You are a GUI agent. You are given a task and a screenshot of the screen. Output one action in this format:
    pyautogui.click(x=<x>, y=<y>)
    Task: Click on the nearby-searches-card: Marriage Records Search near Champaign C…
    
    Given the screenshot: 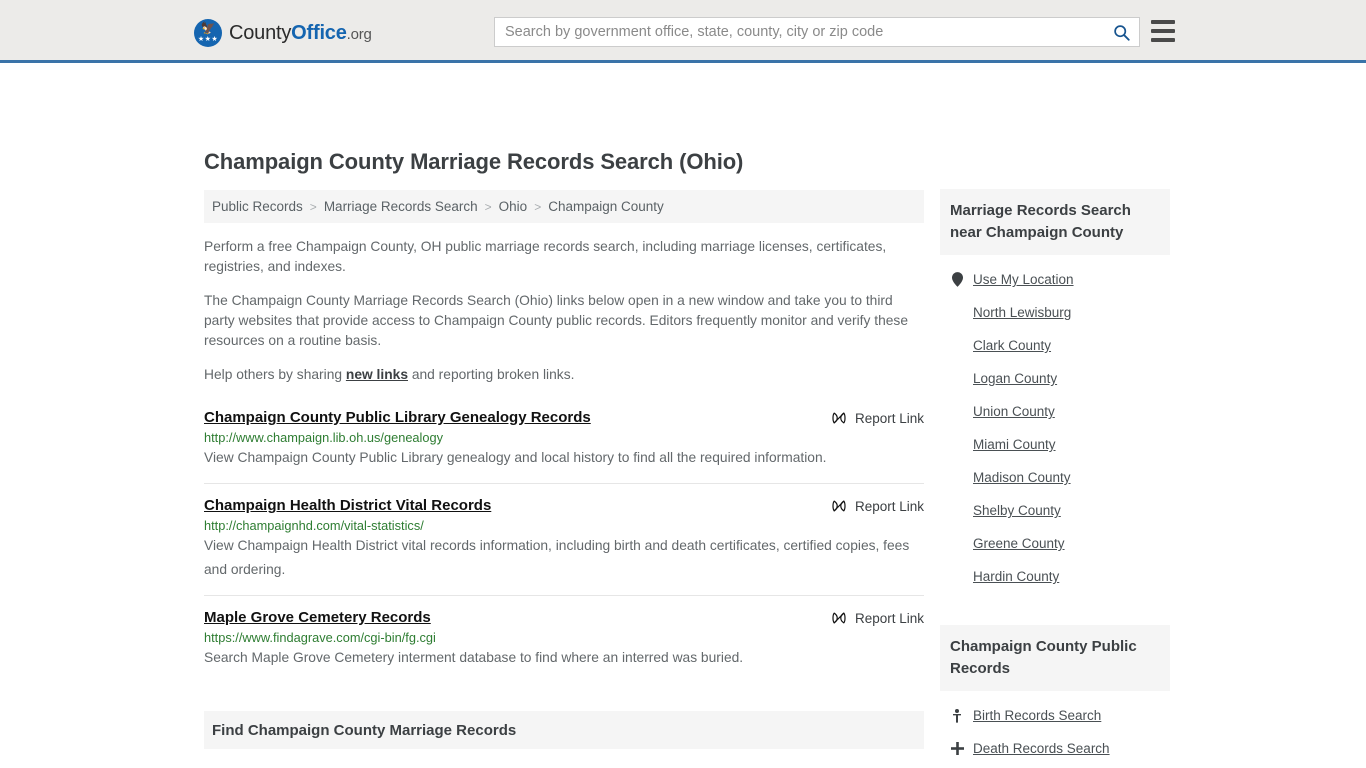 What is the action you would take?
    pyautogui.click(x=1055, y=393)
    